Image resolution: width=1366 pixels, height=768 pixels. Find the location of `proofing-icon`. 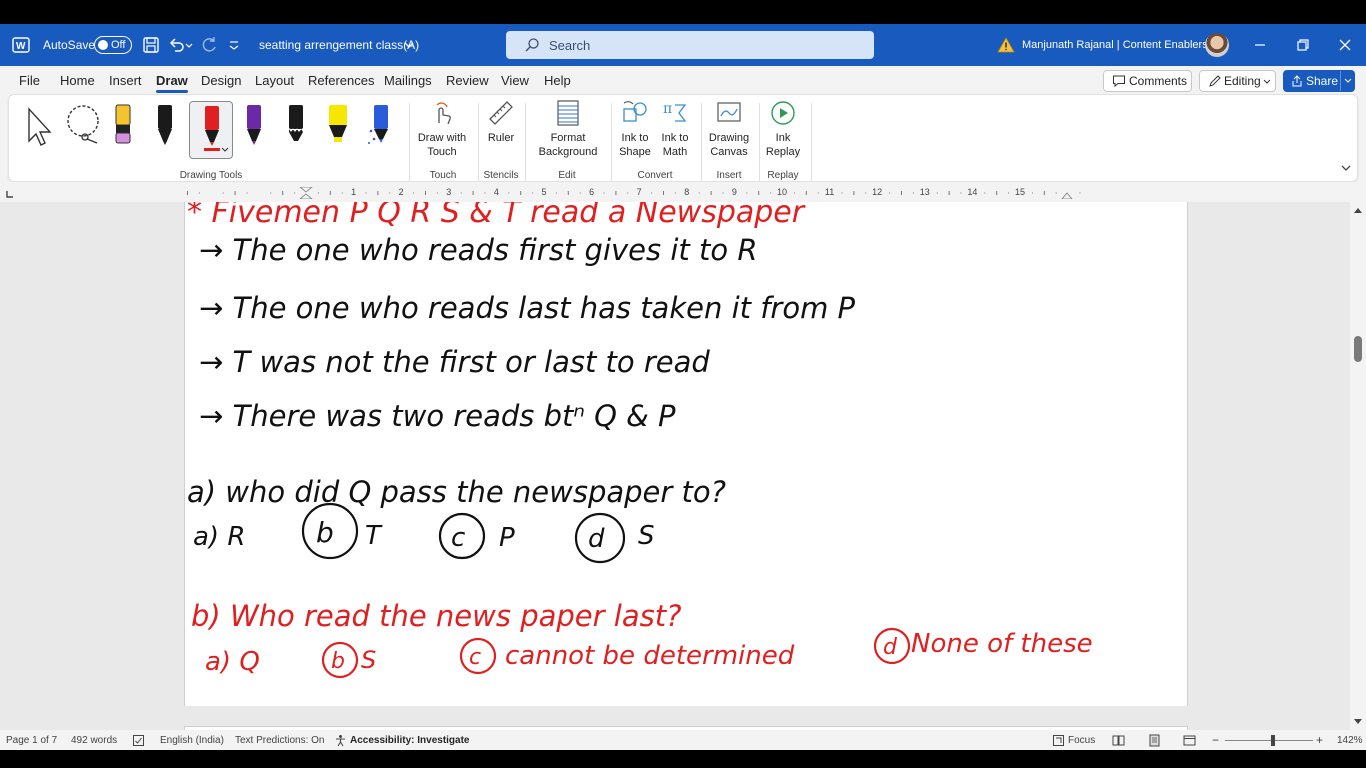

proofing-icon is located at coordinates (138, 740).